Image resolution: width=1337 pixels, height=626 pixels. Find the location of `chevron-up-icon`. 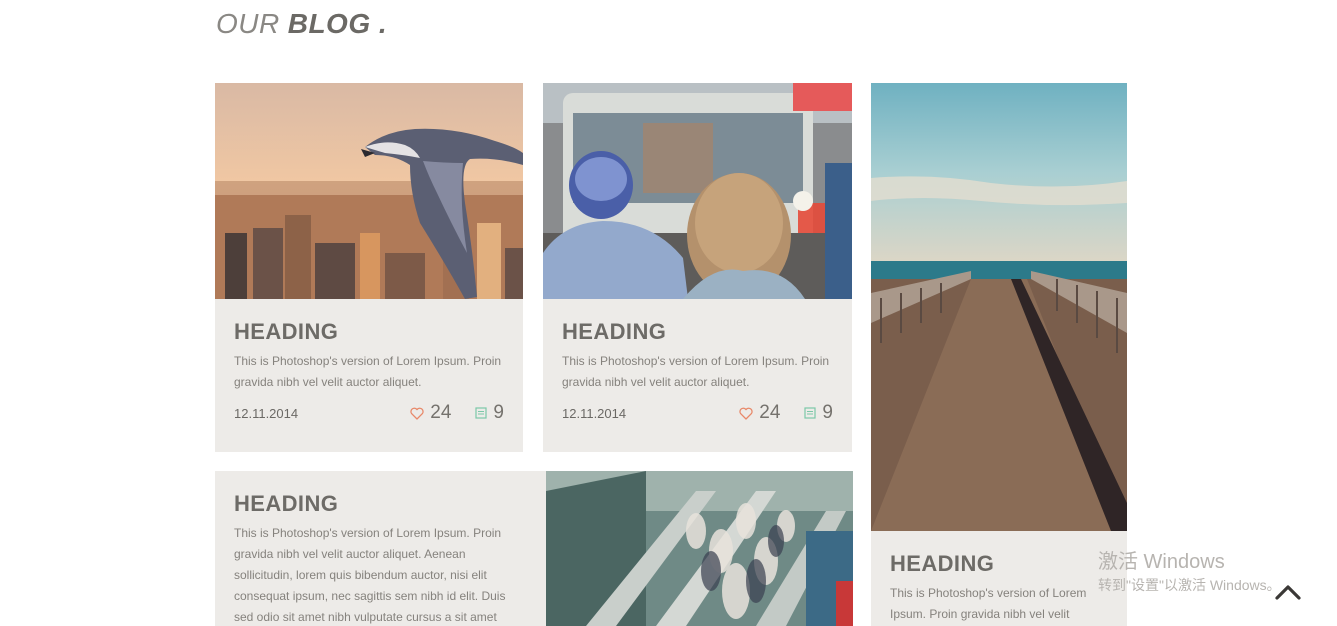

chevron-up-icon is located at coordinates (1288, 592).